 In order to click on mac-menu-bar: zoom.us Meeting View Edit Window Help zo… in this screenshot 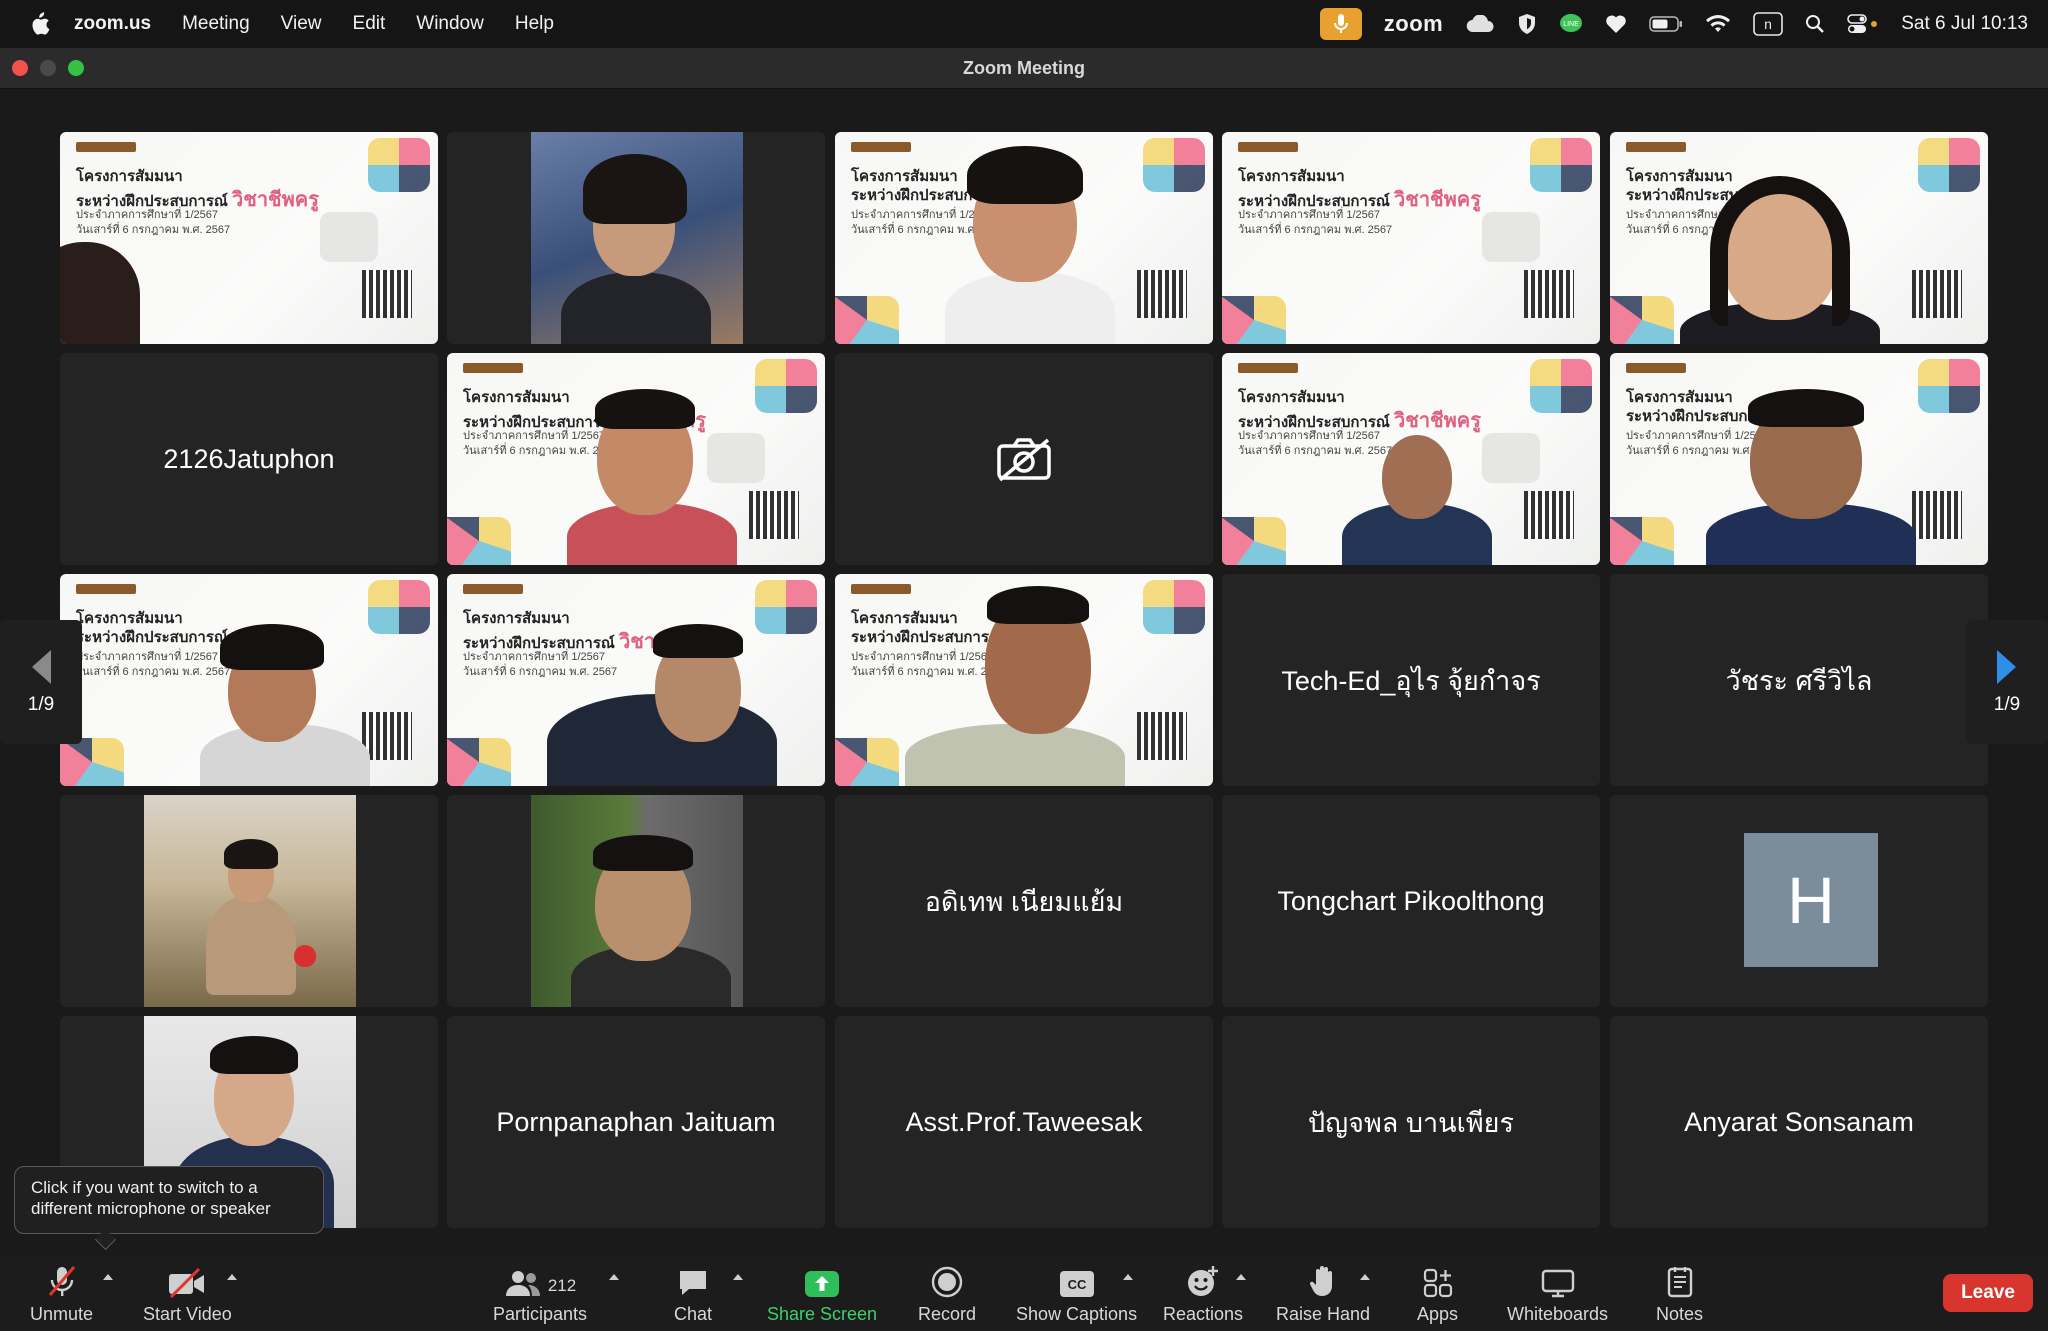, I will do `click(1024, 24)`.